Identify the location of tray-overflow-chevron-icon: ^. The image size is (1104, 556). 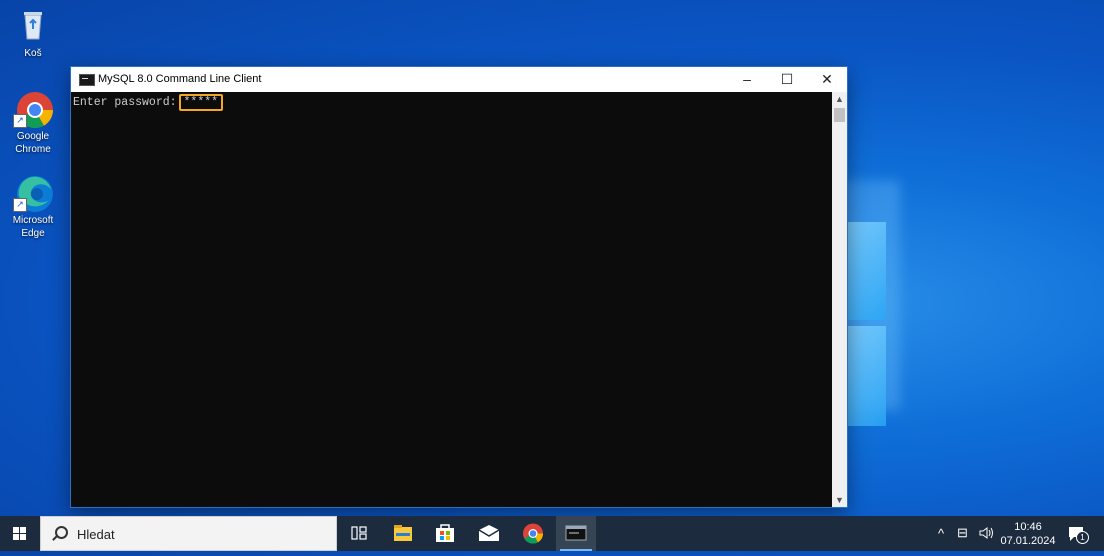
(941, 533).